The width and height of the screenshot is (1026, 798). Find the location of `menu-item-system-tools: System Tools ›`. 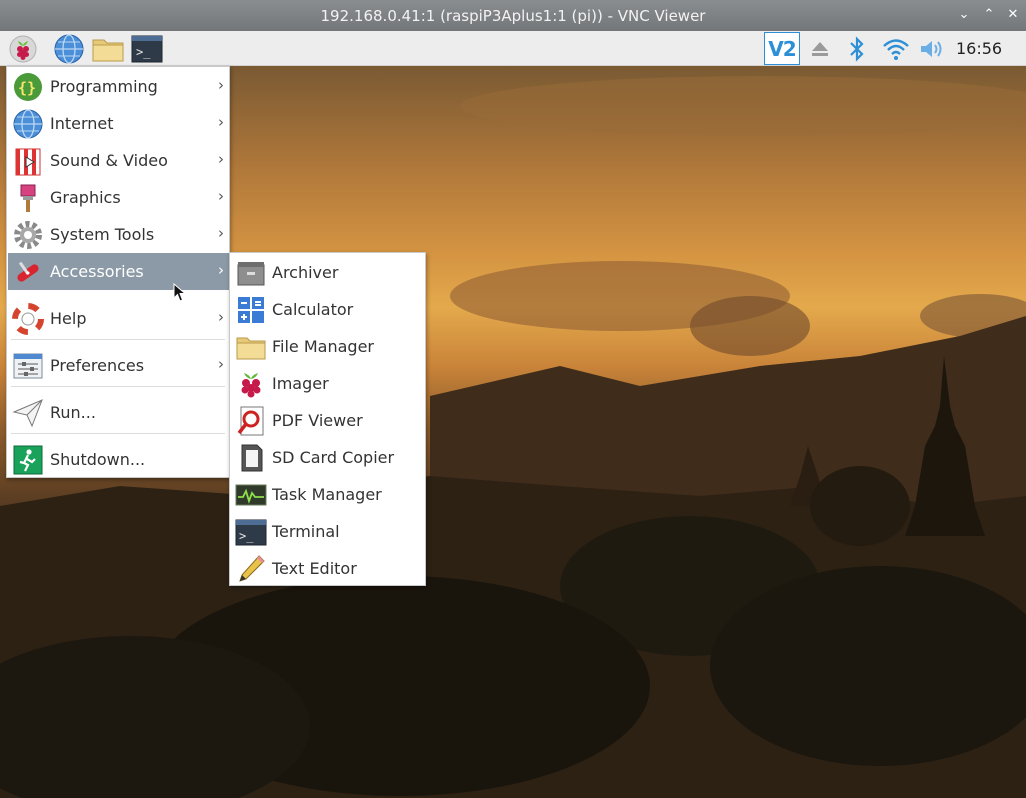

menu-item-system-tools: System Tools › is located at coordinates (119, 234).